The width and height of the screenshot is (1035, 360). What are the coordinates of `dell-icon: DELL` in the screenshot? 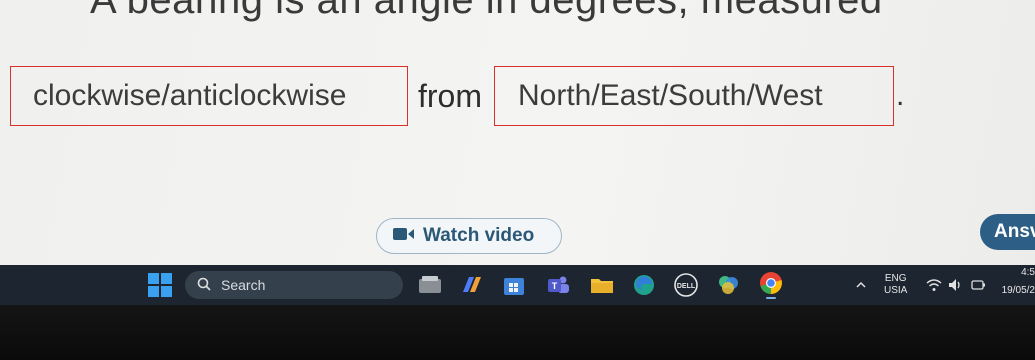 It's located at (686, 285).